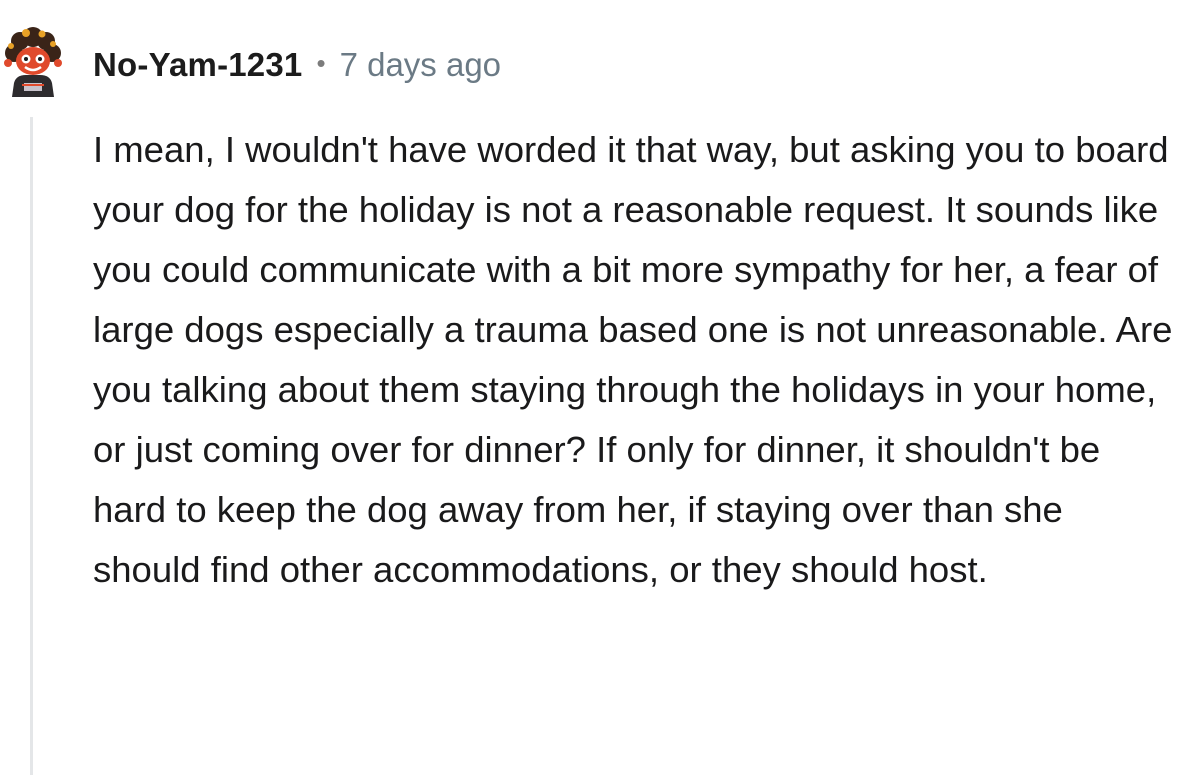 The width and height of the screenshot is (1183, 775). I want to click on comment-timestamp: 7 days ago, so click(420, 65).